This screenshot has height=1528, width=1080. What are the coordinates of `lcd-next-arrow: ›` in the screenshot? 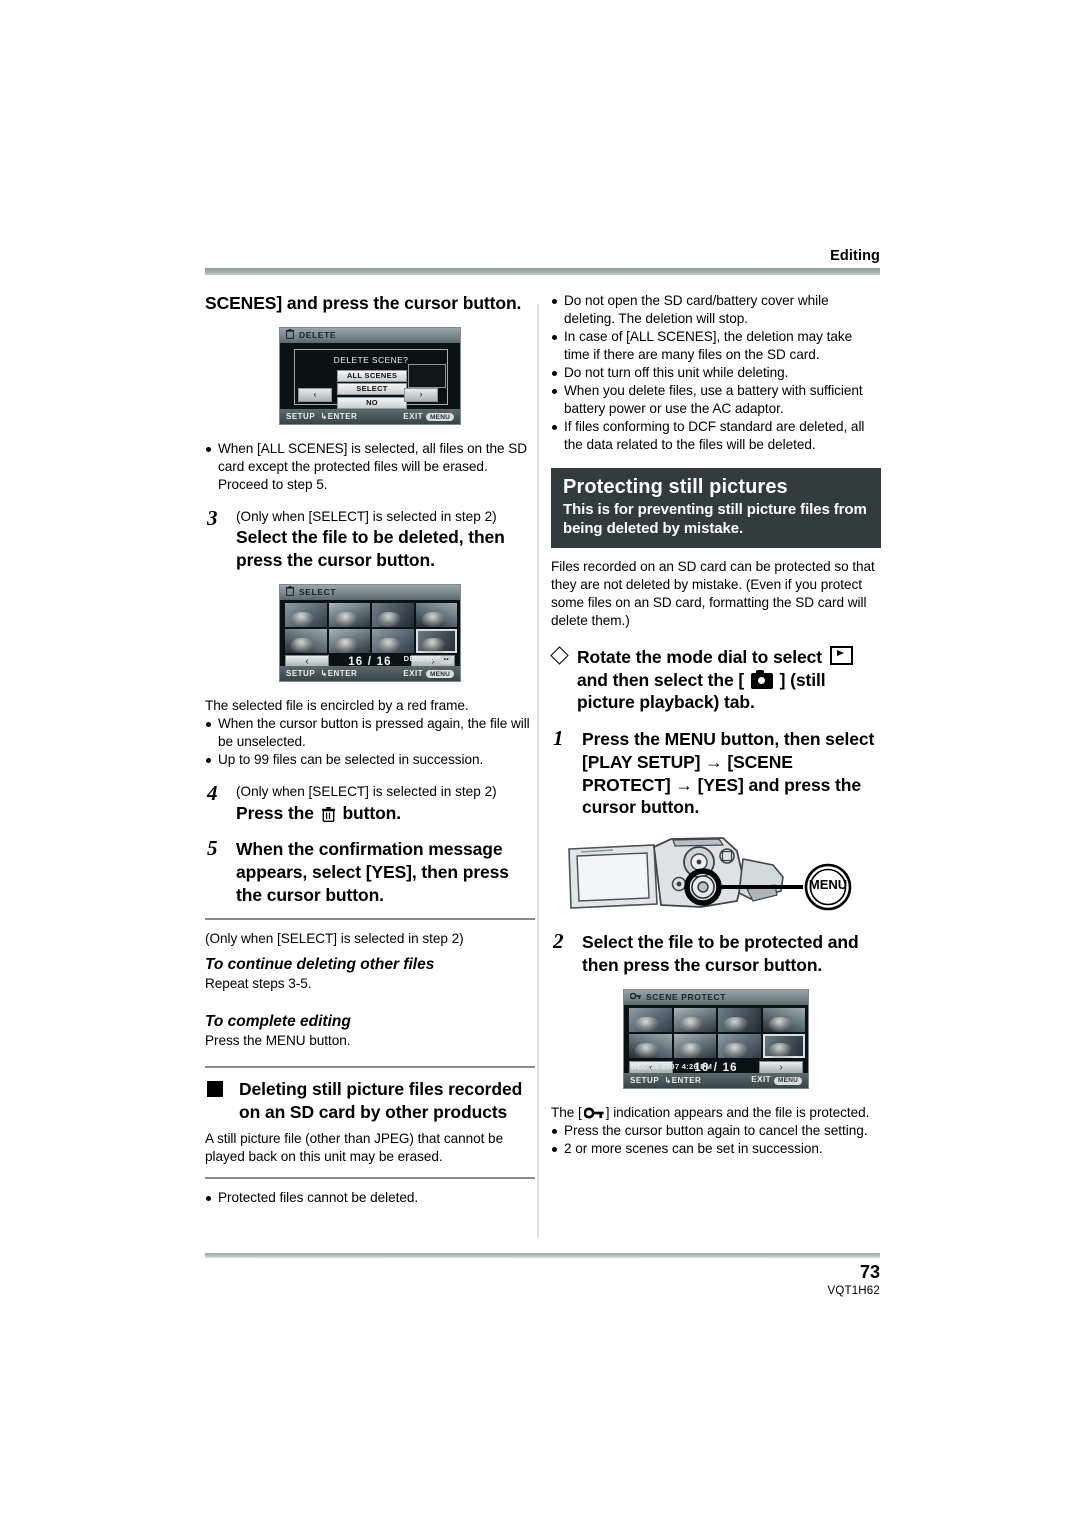 It's located at (421, 394).